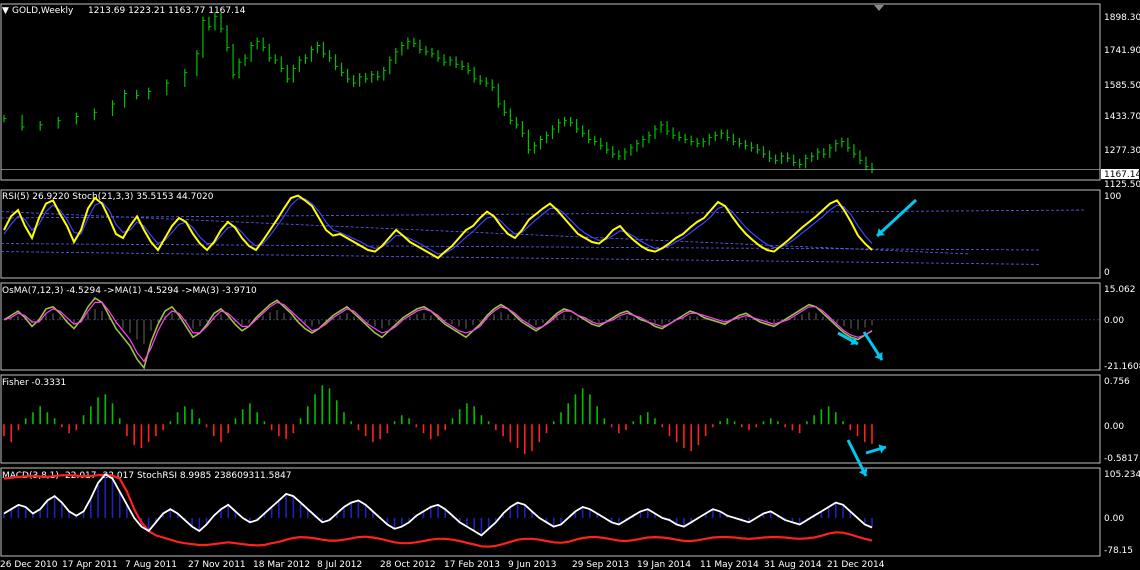 The image size is (1140, 570). What do you see at coordinates (729, 565) in the screenshot?
I see `xtick: 11 May 2014` at bounding box center [729, 565].